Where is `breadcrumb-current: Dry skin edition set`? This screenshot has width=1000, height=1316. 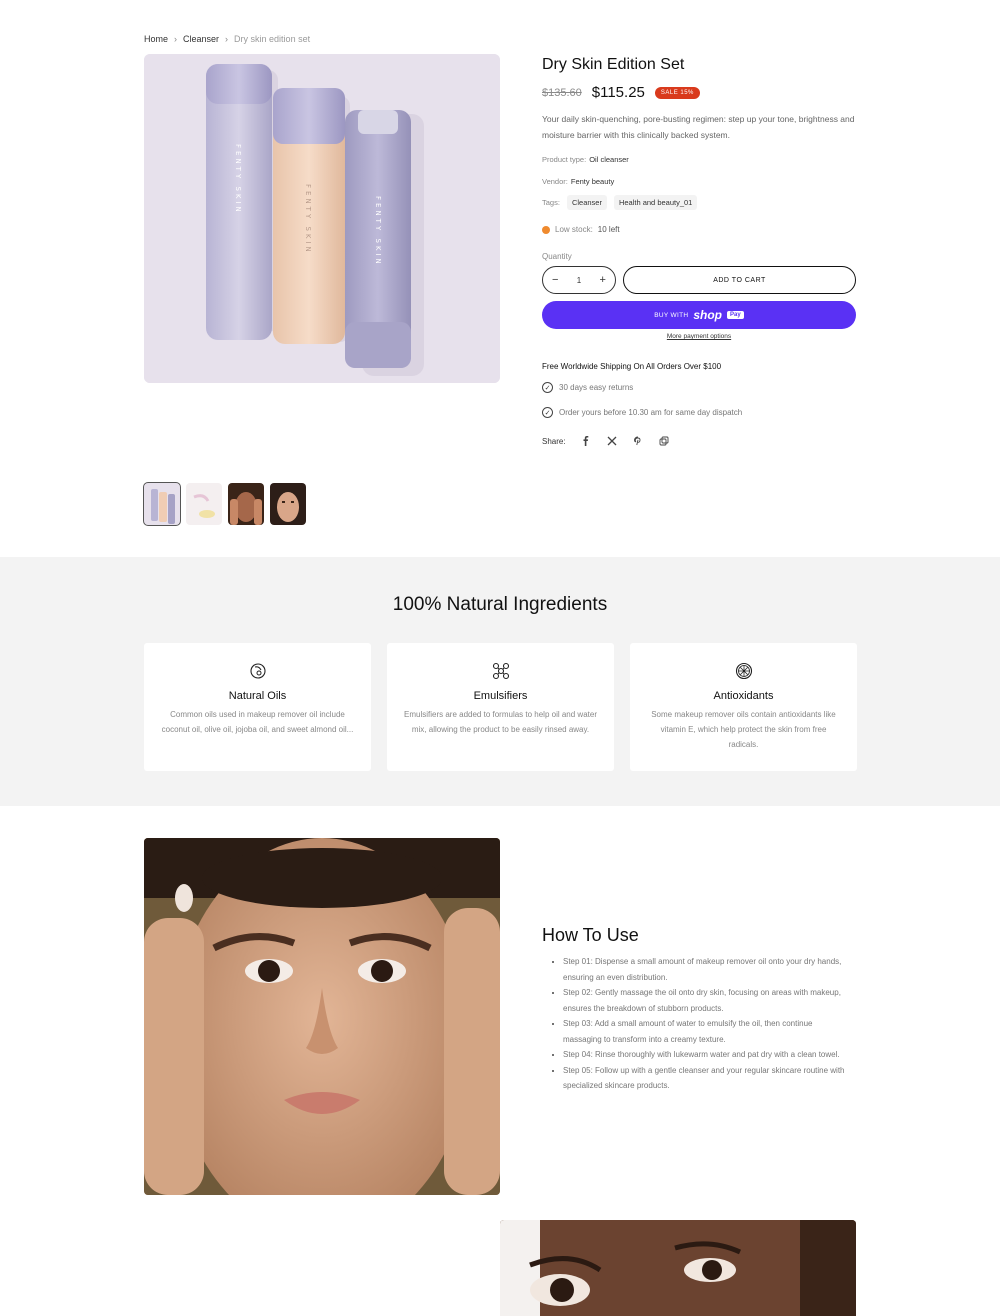 breadcrumb-current: Dry skin edition set is located at coordinates (272, 39).